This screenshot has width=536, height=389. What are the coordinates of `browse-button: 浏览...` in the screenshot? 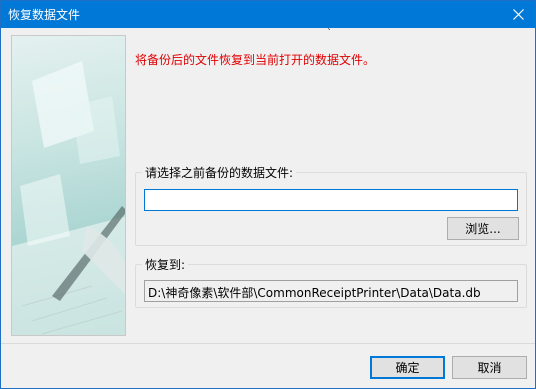 It's located at (483, 228).